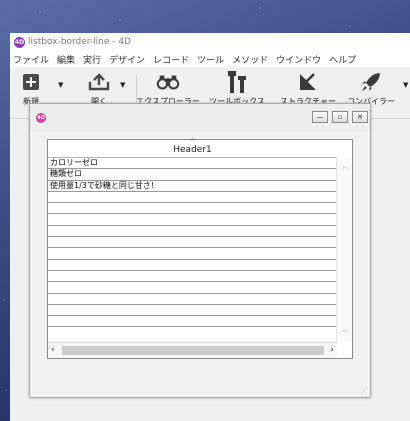 This screenshot has width=410, height=421. I want to click on menu-edit: 編集, so click(66, 59).